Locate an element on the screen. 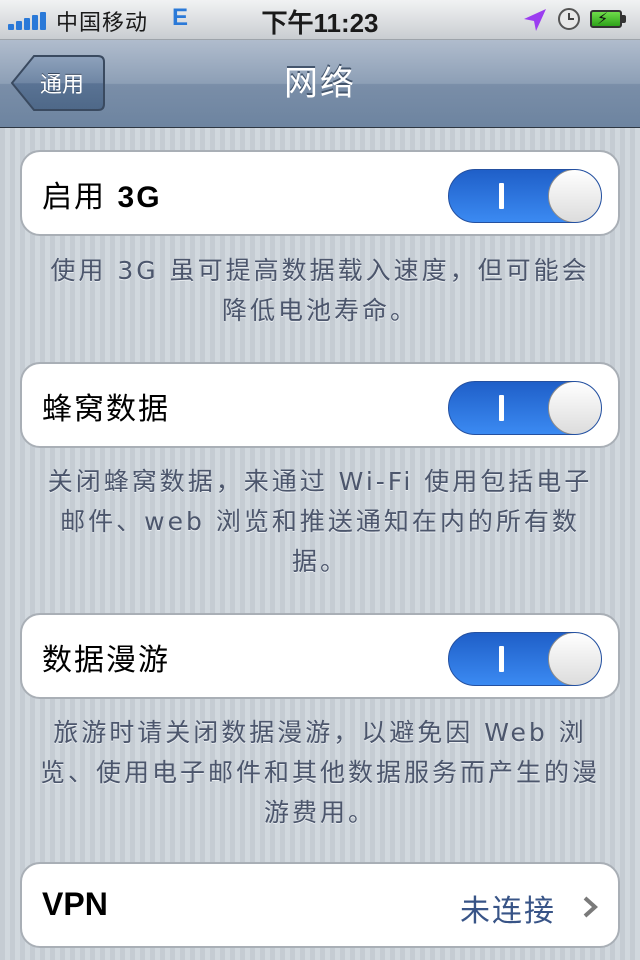 This screenshot has width=640, height=960. data-roaming-label: 数据漫游 is located at coordinates (106, 660).